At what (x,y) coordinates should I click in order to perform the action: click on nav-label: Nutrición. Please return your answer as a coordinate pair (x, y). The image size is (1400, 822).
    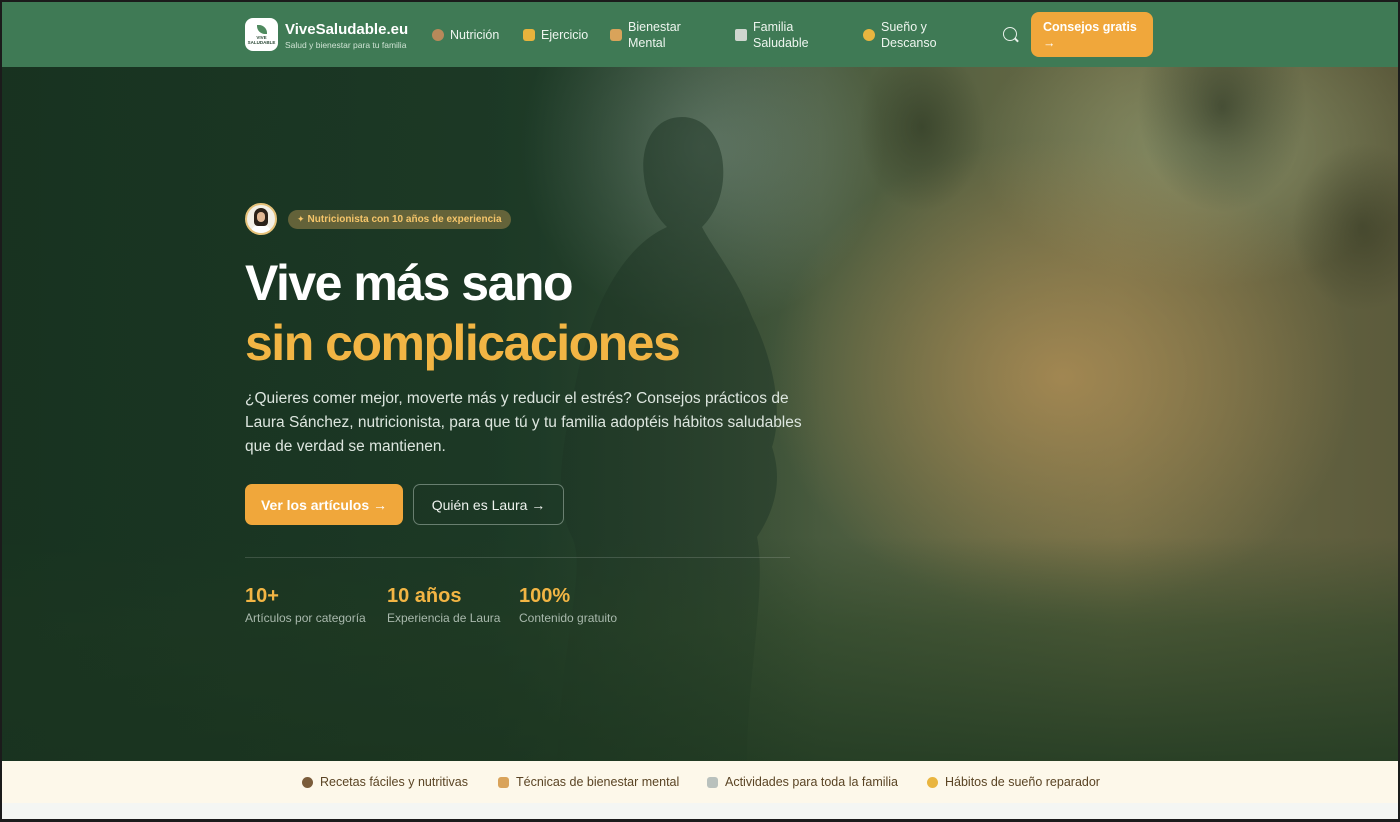
    Looking at the image, I should click on (475, 34).